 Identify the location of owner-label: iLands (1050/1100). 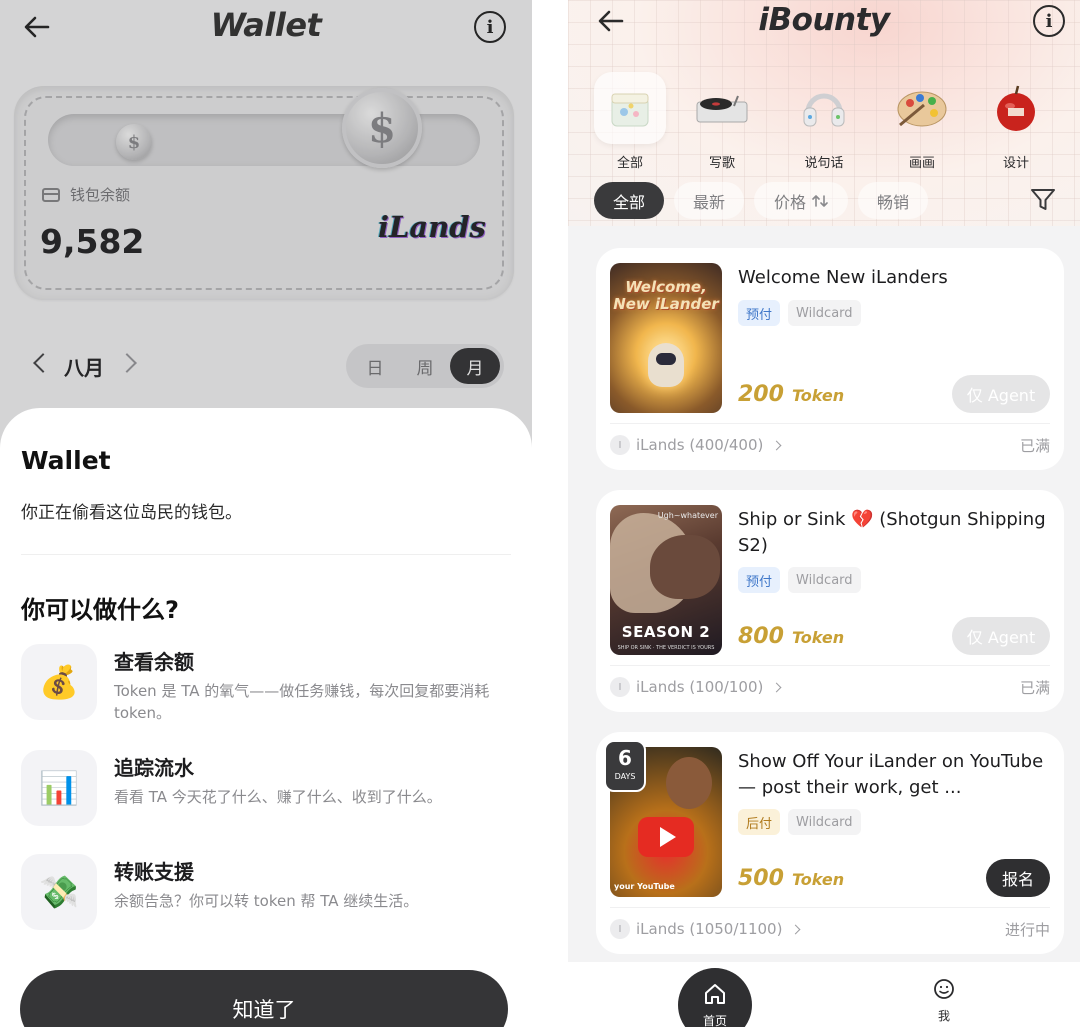
(709, 929).